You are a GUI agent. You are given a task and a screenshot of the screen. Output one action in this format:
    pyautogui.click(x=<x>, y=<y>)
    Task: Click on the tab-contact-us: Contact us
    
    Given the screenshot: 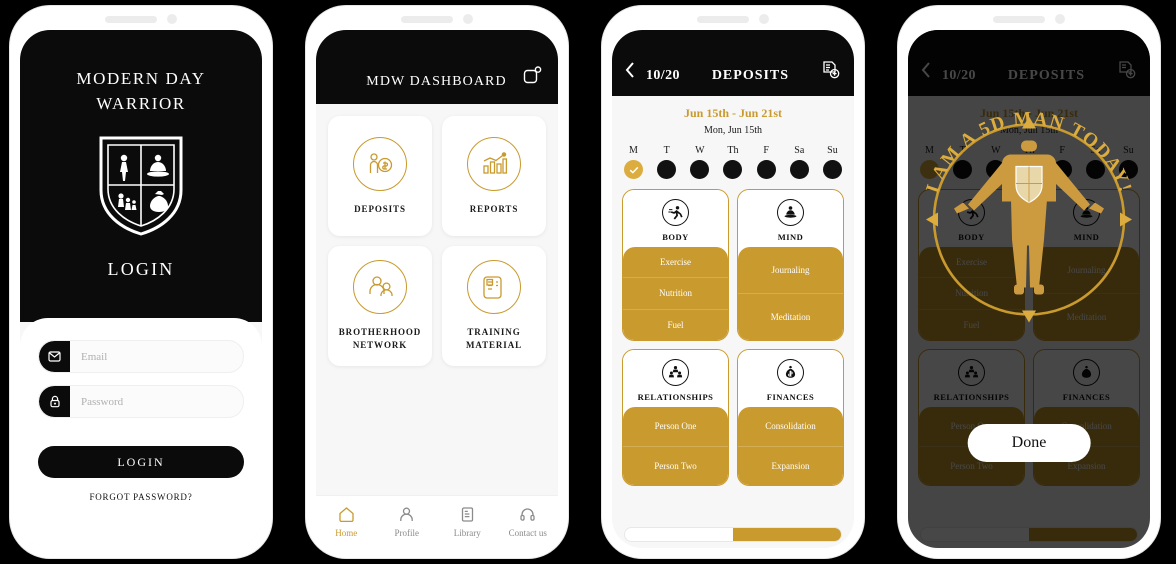 What is the action you would take?
    pyautogui.click(x=528, y=522)
    